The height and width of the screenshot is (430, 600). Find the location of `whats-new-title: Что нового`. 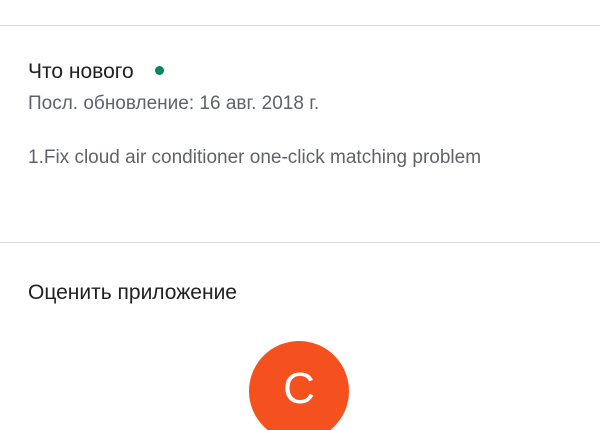

whats-new-title: Что нового is located at coordinates (81, 71).